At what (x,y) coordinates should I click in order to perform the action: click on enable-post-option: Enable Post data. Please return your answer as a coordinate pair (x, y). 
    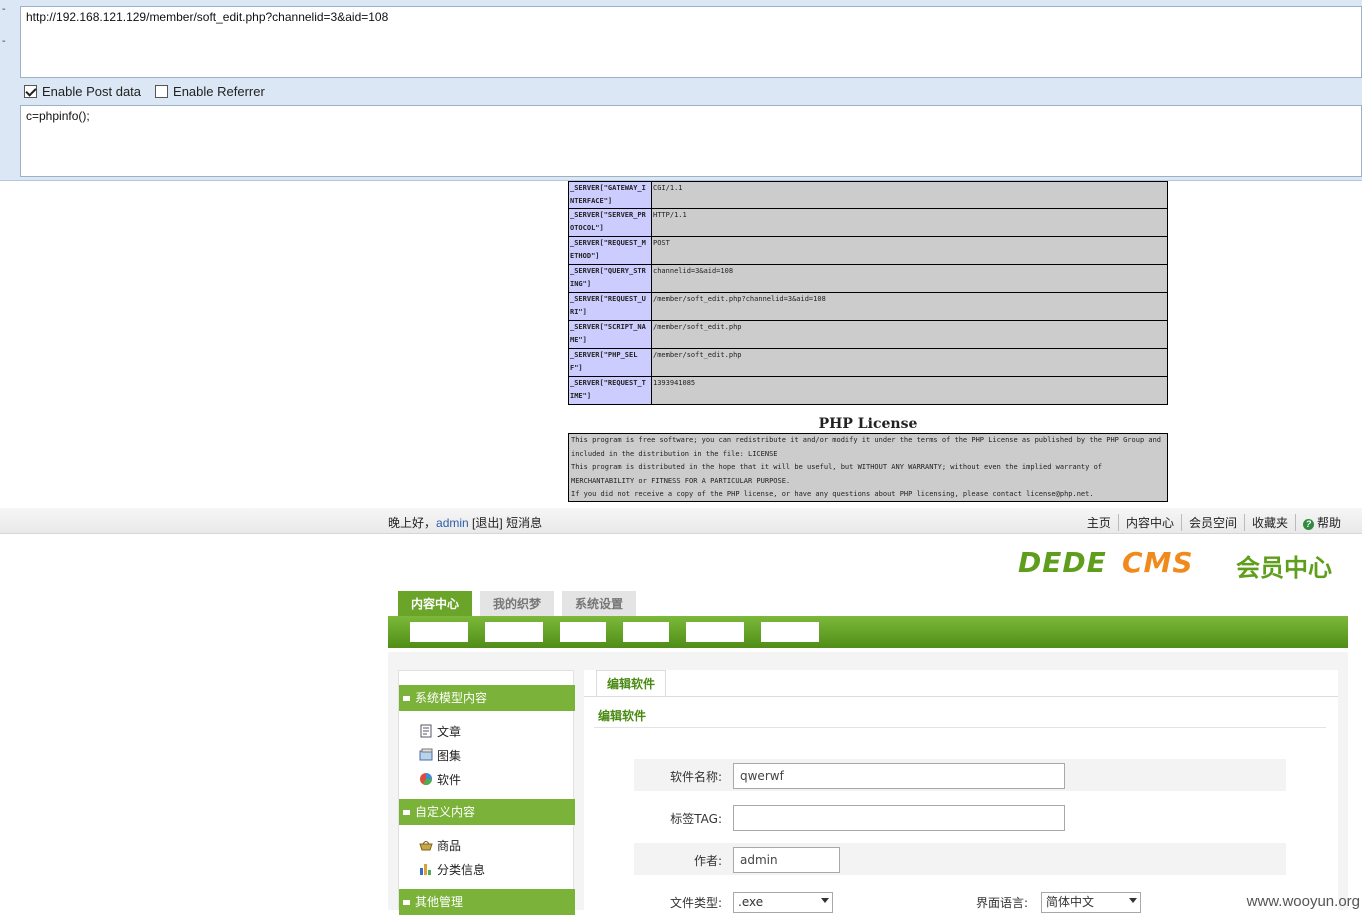
    Looking at the image, I should click on (82, 91).